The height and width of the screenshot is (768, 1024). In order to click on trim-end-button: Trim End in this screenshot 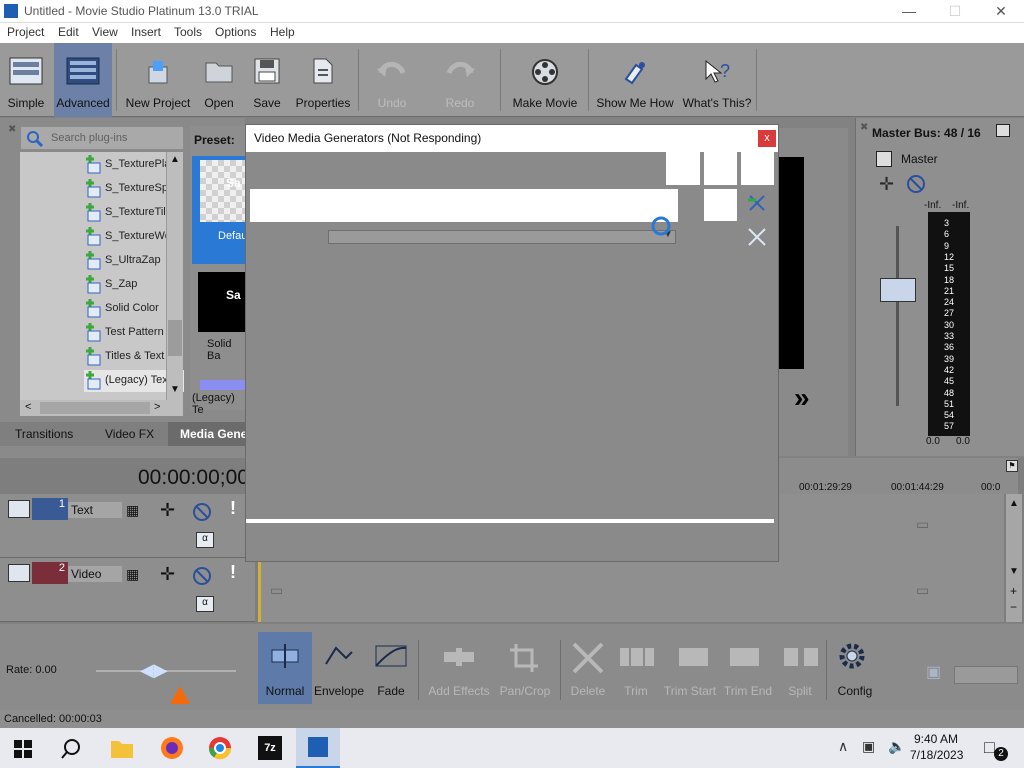, I will do `click(748, 668)`.